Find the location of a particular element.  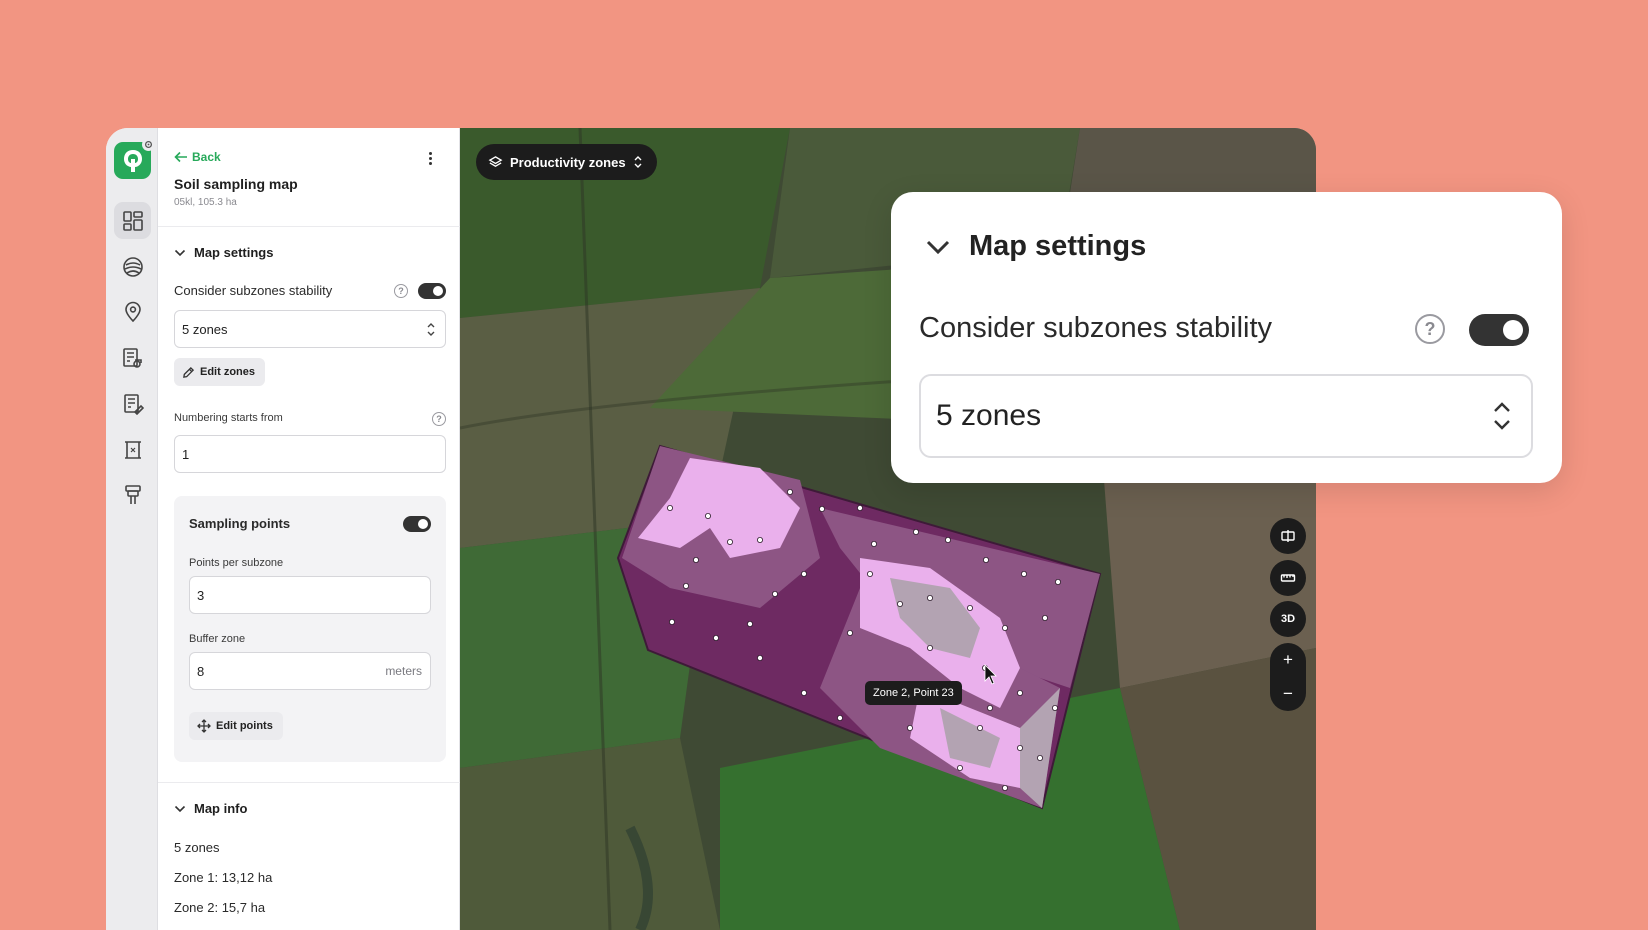

map-info-zone-1: Zone 1: 13,12 ha is located at coordinates (223, 877).